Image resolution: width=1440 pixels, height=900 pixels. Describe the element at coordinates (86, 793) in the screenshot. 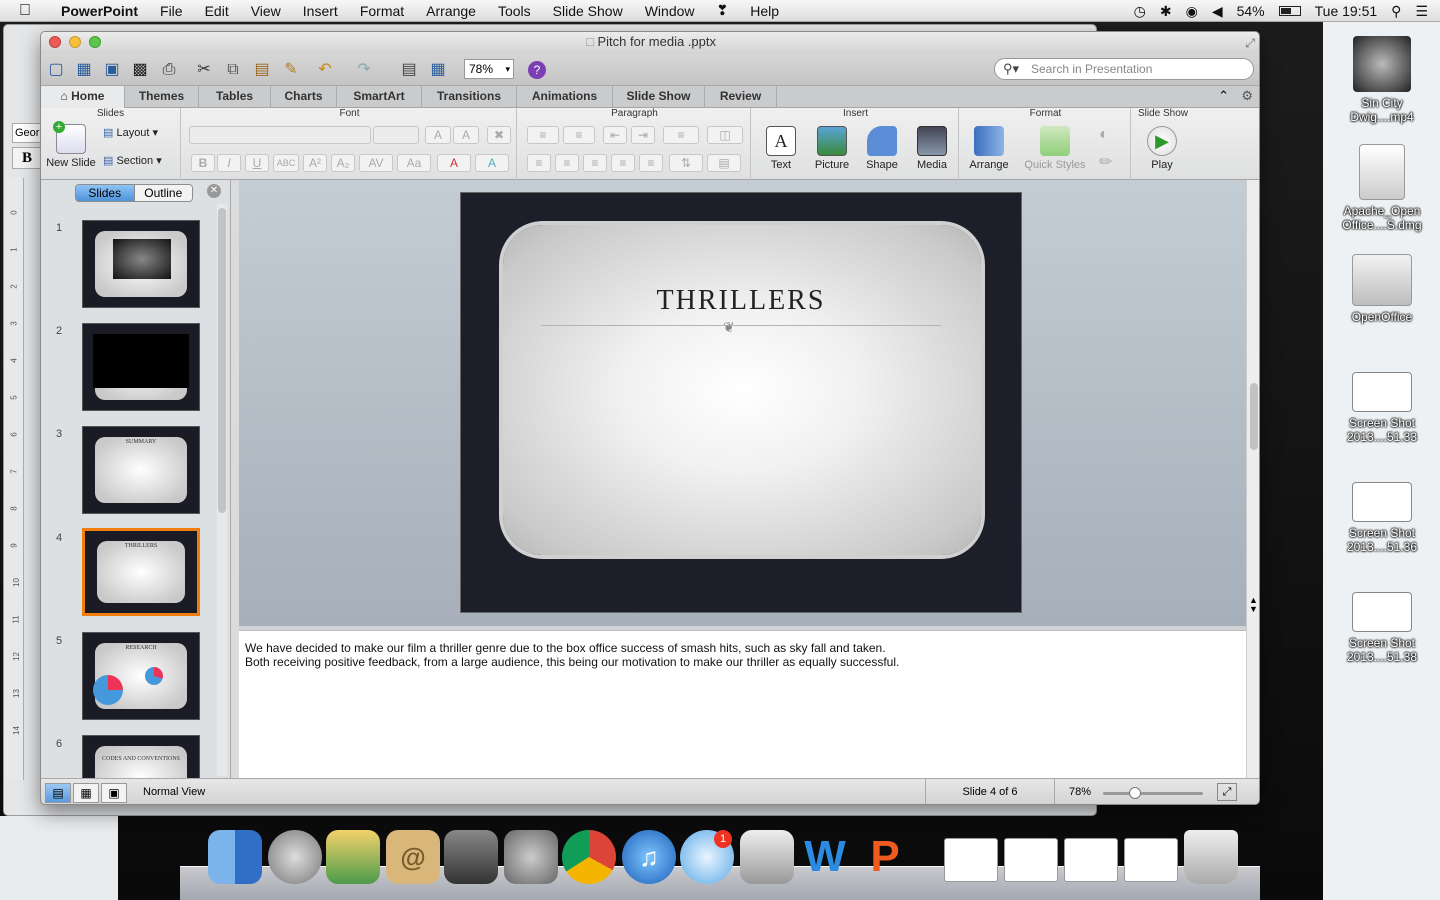

I see `slide-sorter-icon: ▦` at that location.